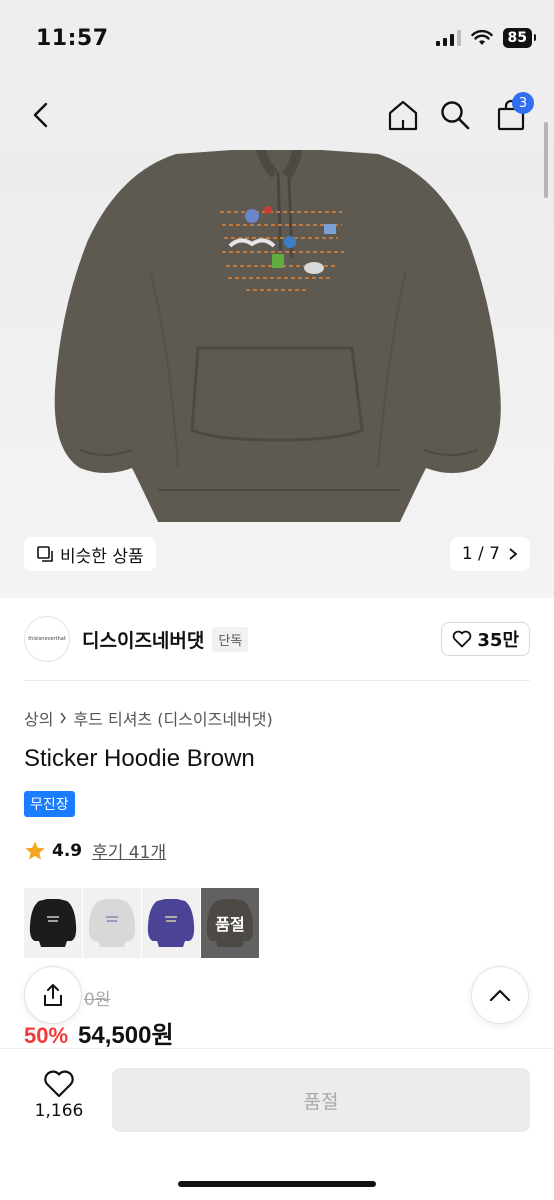 The image size is (554, 1200). I want to click on home-icon, so click(403, 115).